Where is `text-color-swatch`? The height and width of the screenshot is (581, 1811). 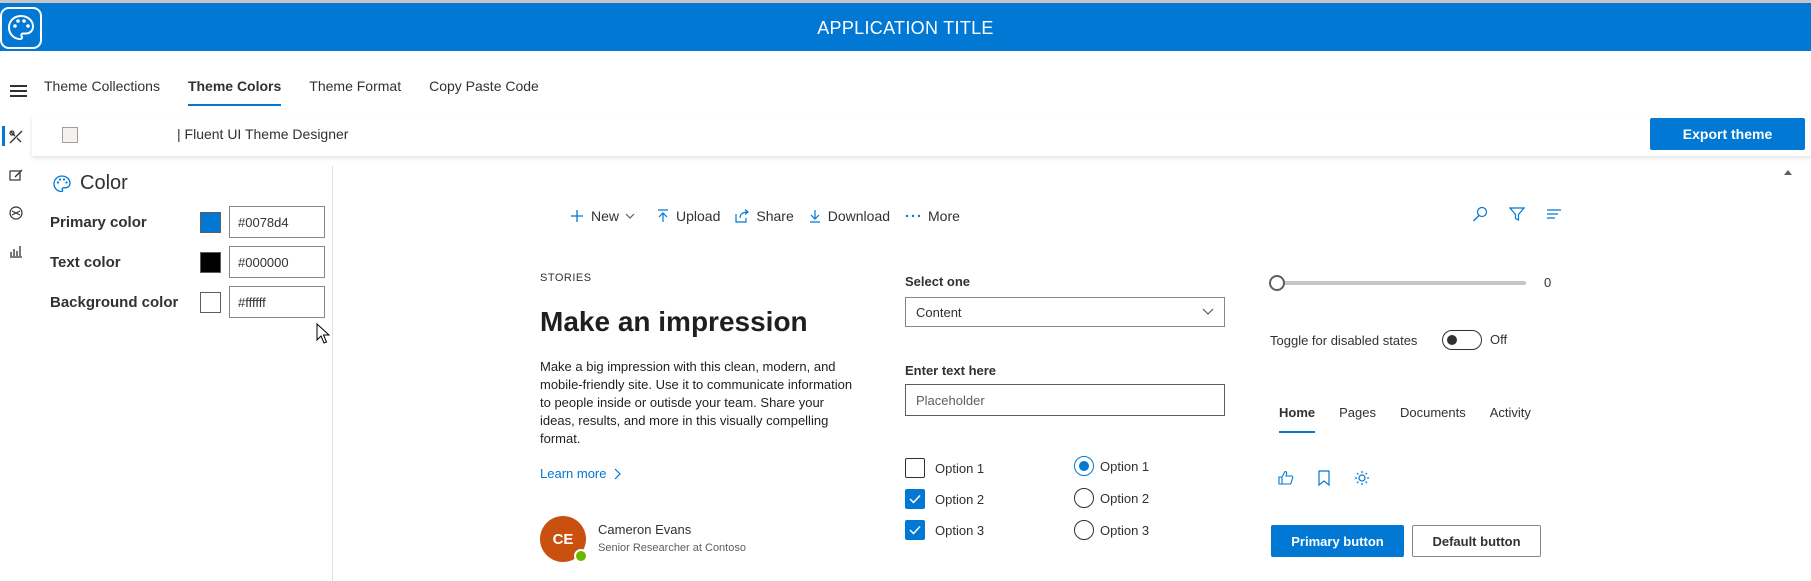
text-color-swatch is located at coordinates (210, 262).